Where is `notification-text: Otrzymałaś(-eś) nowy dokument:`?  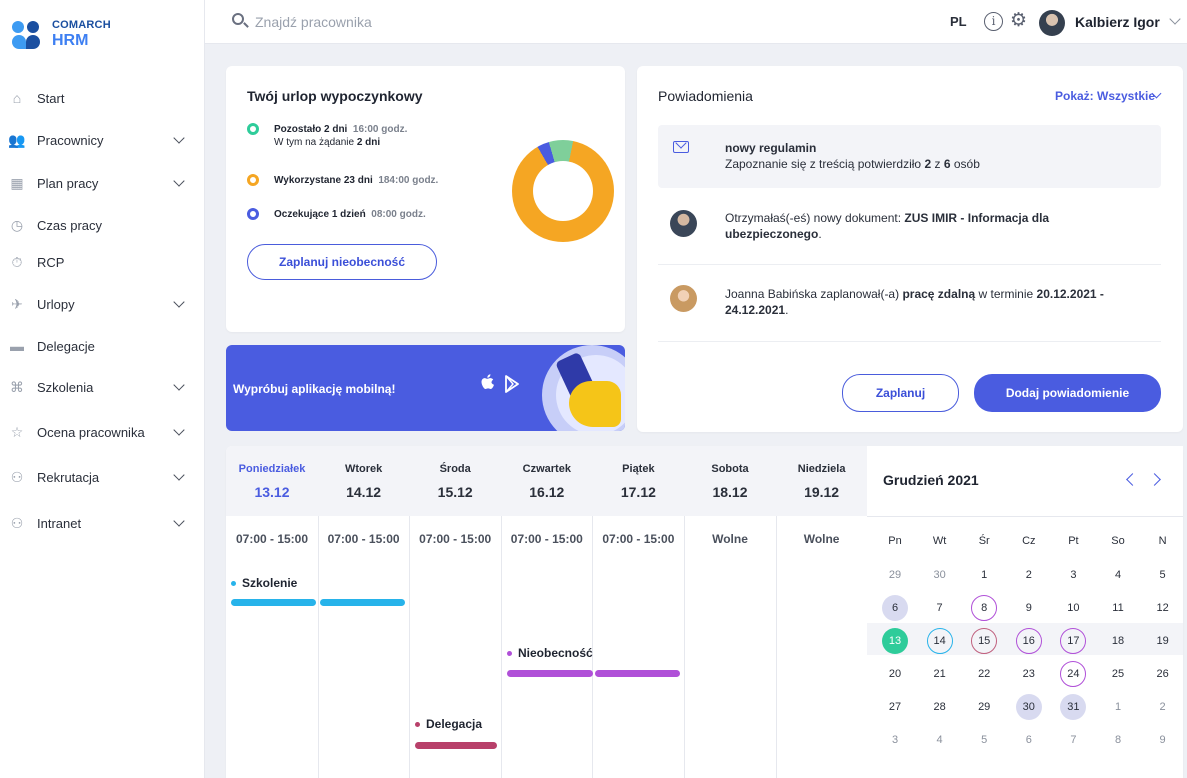
notification-text: Otrzymałaś(-eś) nowy dokument: is located at coordinates (813, 218).